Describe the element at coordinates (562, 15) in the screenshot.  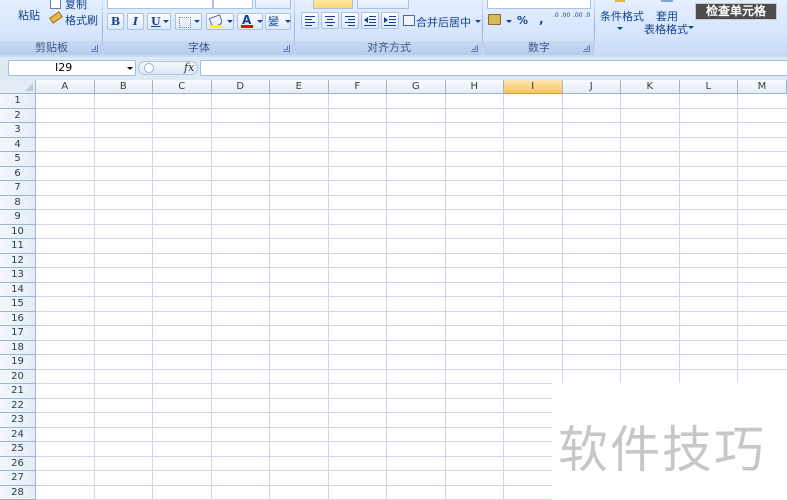
I see `increase-decimal-button: .0 .00` at that location.